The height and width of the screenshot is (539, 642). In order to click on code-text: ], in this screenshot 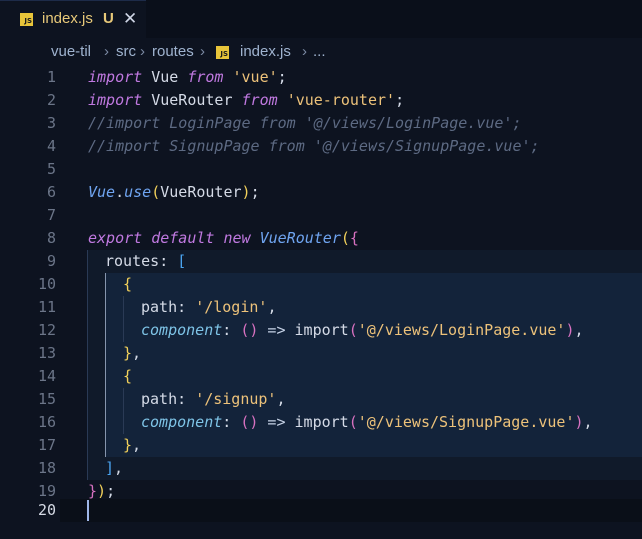, I will do `click(114, 468)`.